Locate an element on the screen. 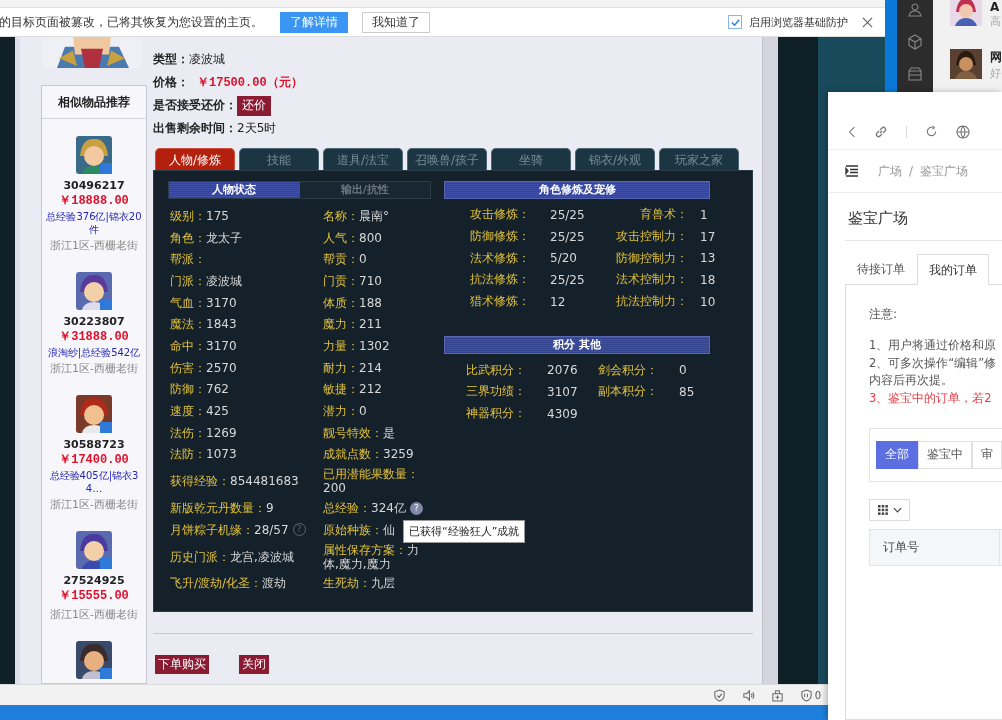 The height and width of the screenshot is (720, 1002). tab: 道具/法宝 is located at coordinates (363, 159).